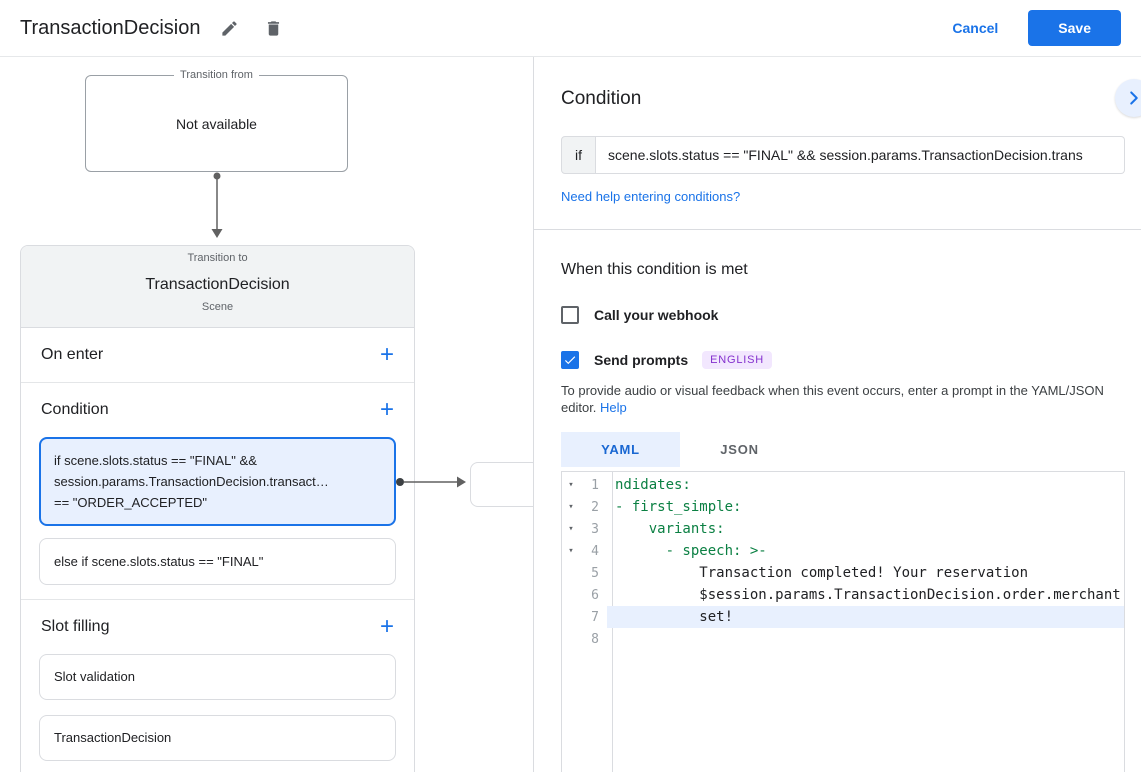 The width and height of the screenshot is (1141, 772). Describe the element at coordinates (387, 410) in the screenshot. I see `add-condition-button: +` at that location.